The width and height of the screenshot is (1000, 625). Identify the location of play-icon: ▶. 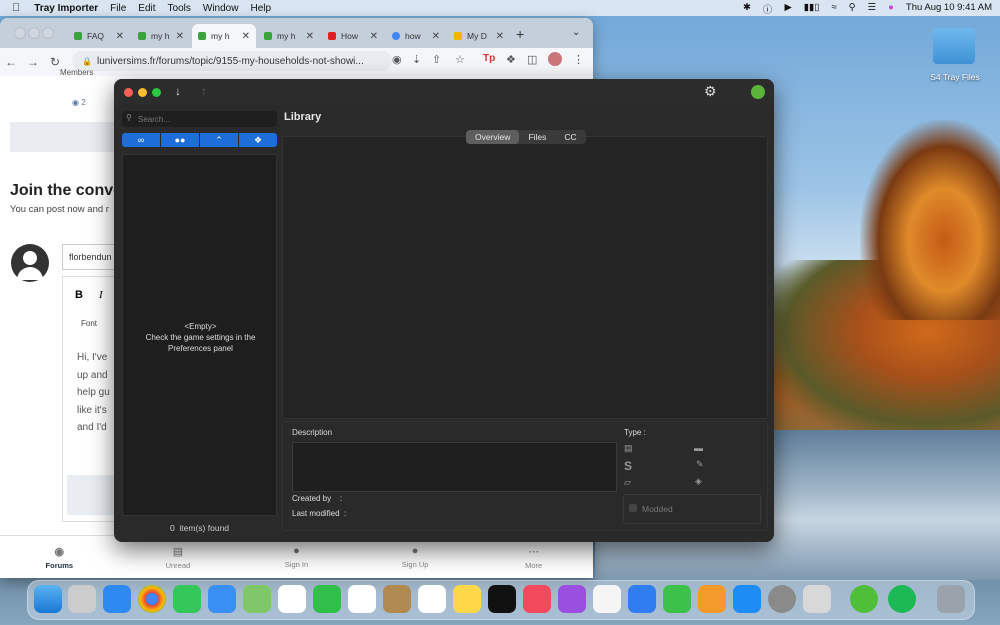
(787, 9).